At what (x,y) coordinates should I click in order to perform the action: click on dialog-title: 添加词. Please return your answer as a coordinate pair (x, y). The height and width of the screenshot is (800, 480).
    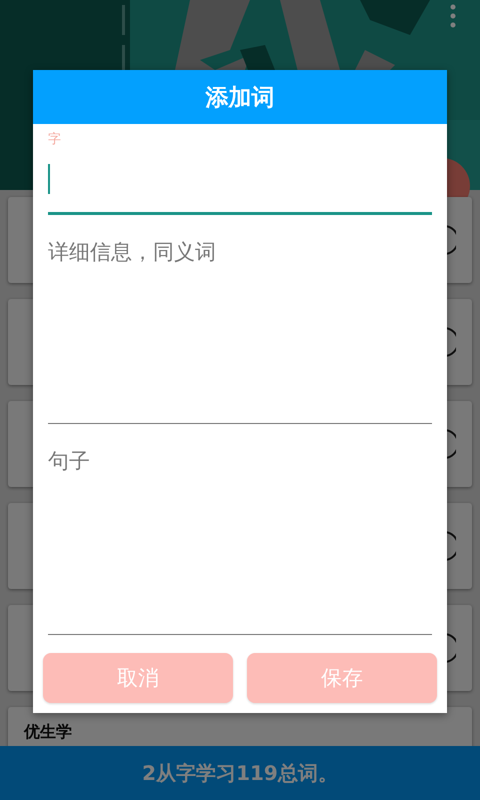
    Looking at the image, I should click on (240, 98).